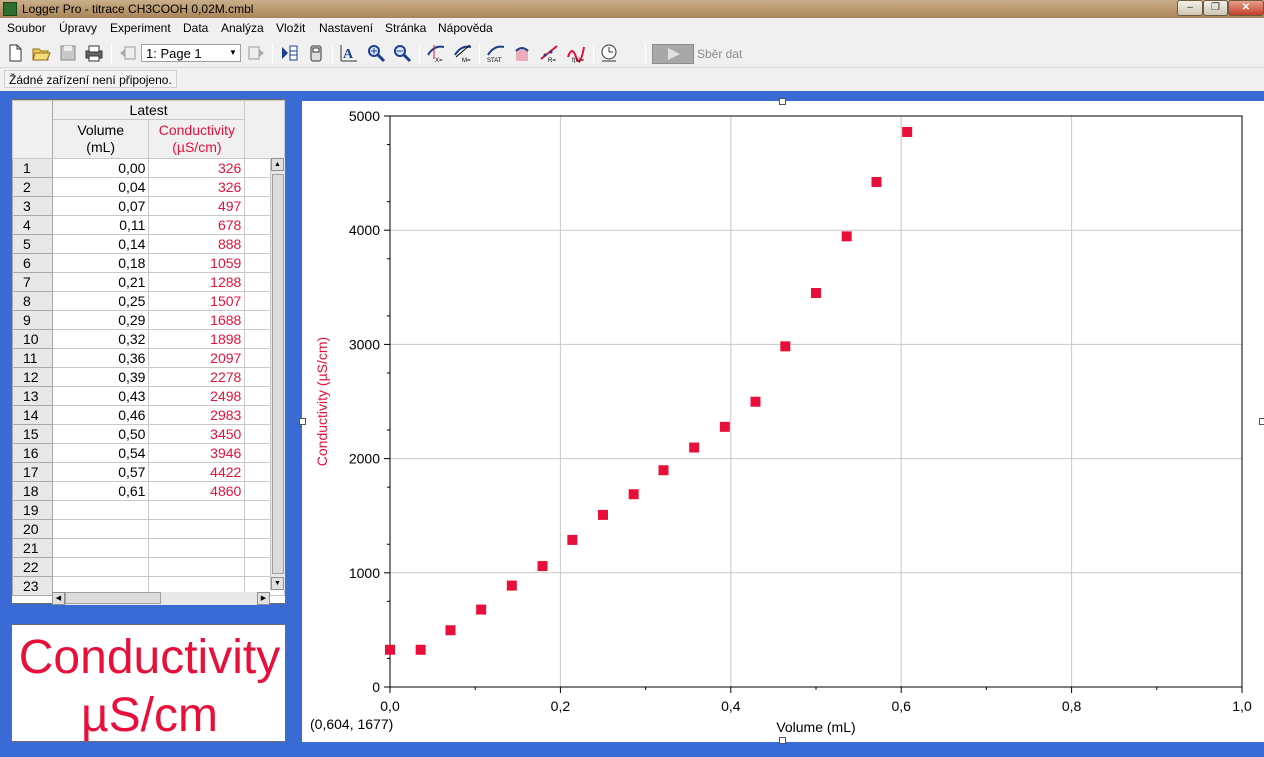 The height and width of the screenshot is (757, 1264). What do you see at coordinates (148, 683) in the screenshot?
I see `meter-pane: Conductivity µS/cm` at bounding box center [148, 683].